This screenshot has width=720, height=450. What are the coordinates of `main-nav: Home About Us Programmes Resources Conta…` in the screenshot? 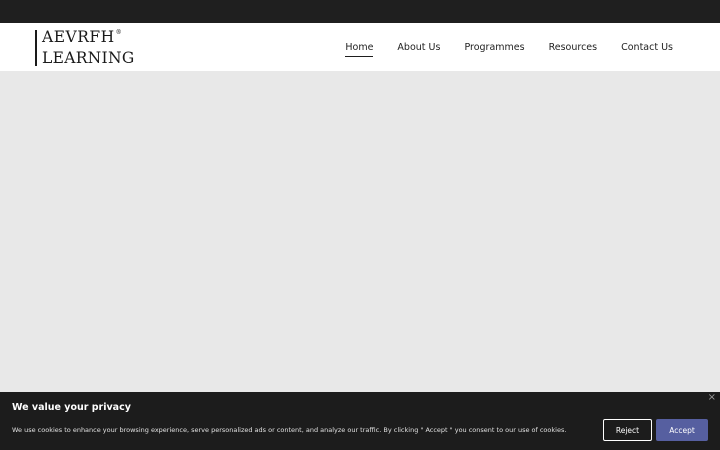 It's located at (497, 47).